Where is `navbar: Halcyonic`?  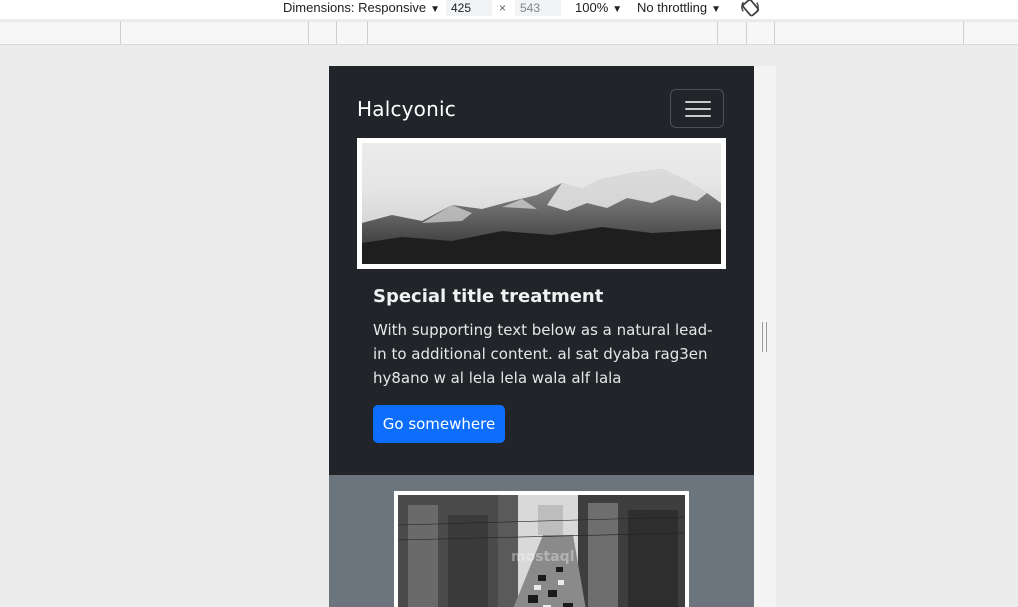
navbar: Halcyonic is located at coordinates (541, 102).